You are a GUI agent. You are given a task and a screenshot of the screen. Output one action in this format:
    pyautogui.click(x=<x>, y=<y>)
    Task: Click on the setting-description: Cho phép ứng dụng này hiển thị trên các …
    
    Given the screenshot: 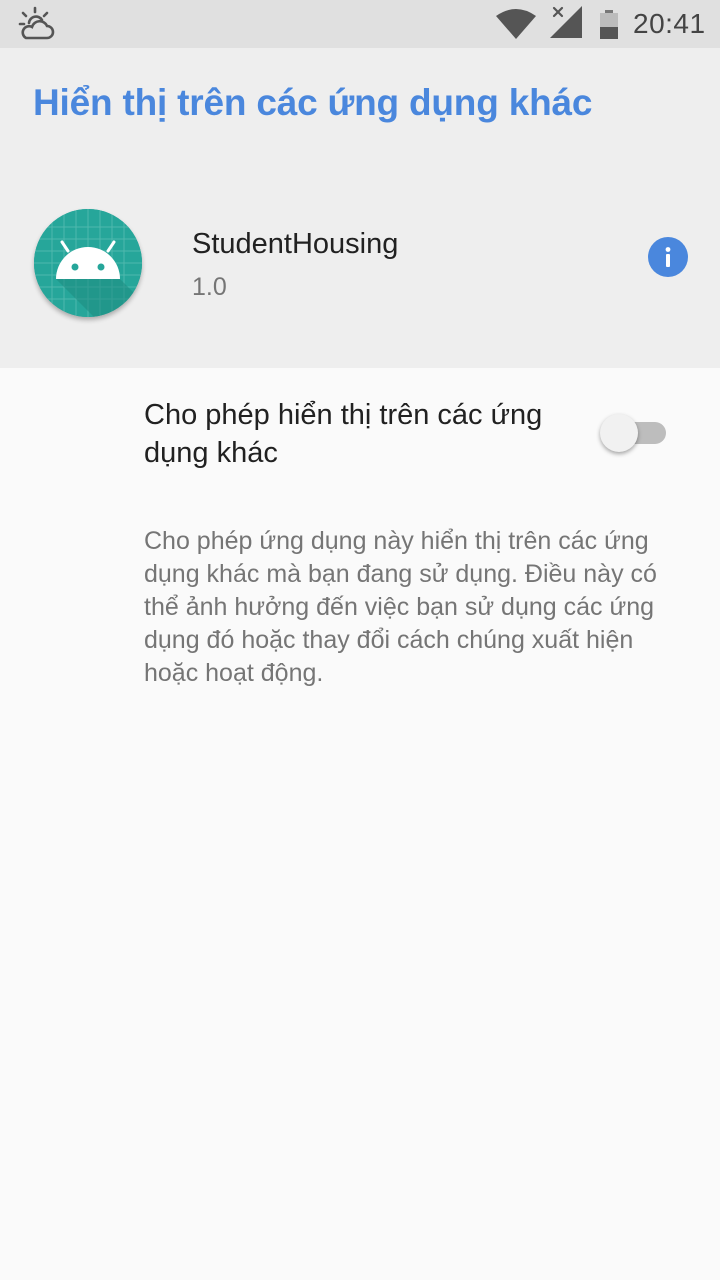 What is the action you would take?
    pyautogui.click(x=400, y=607)
    